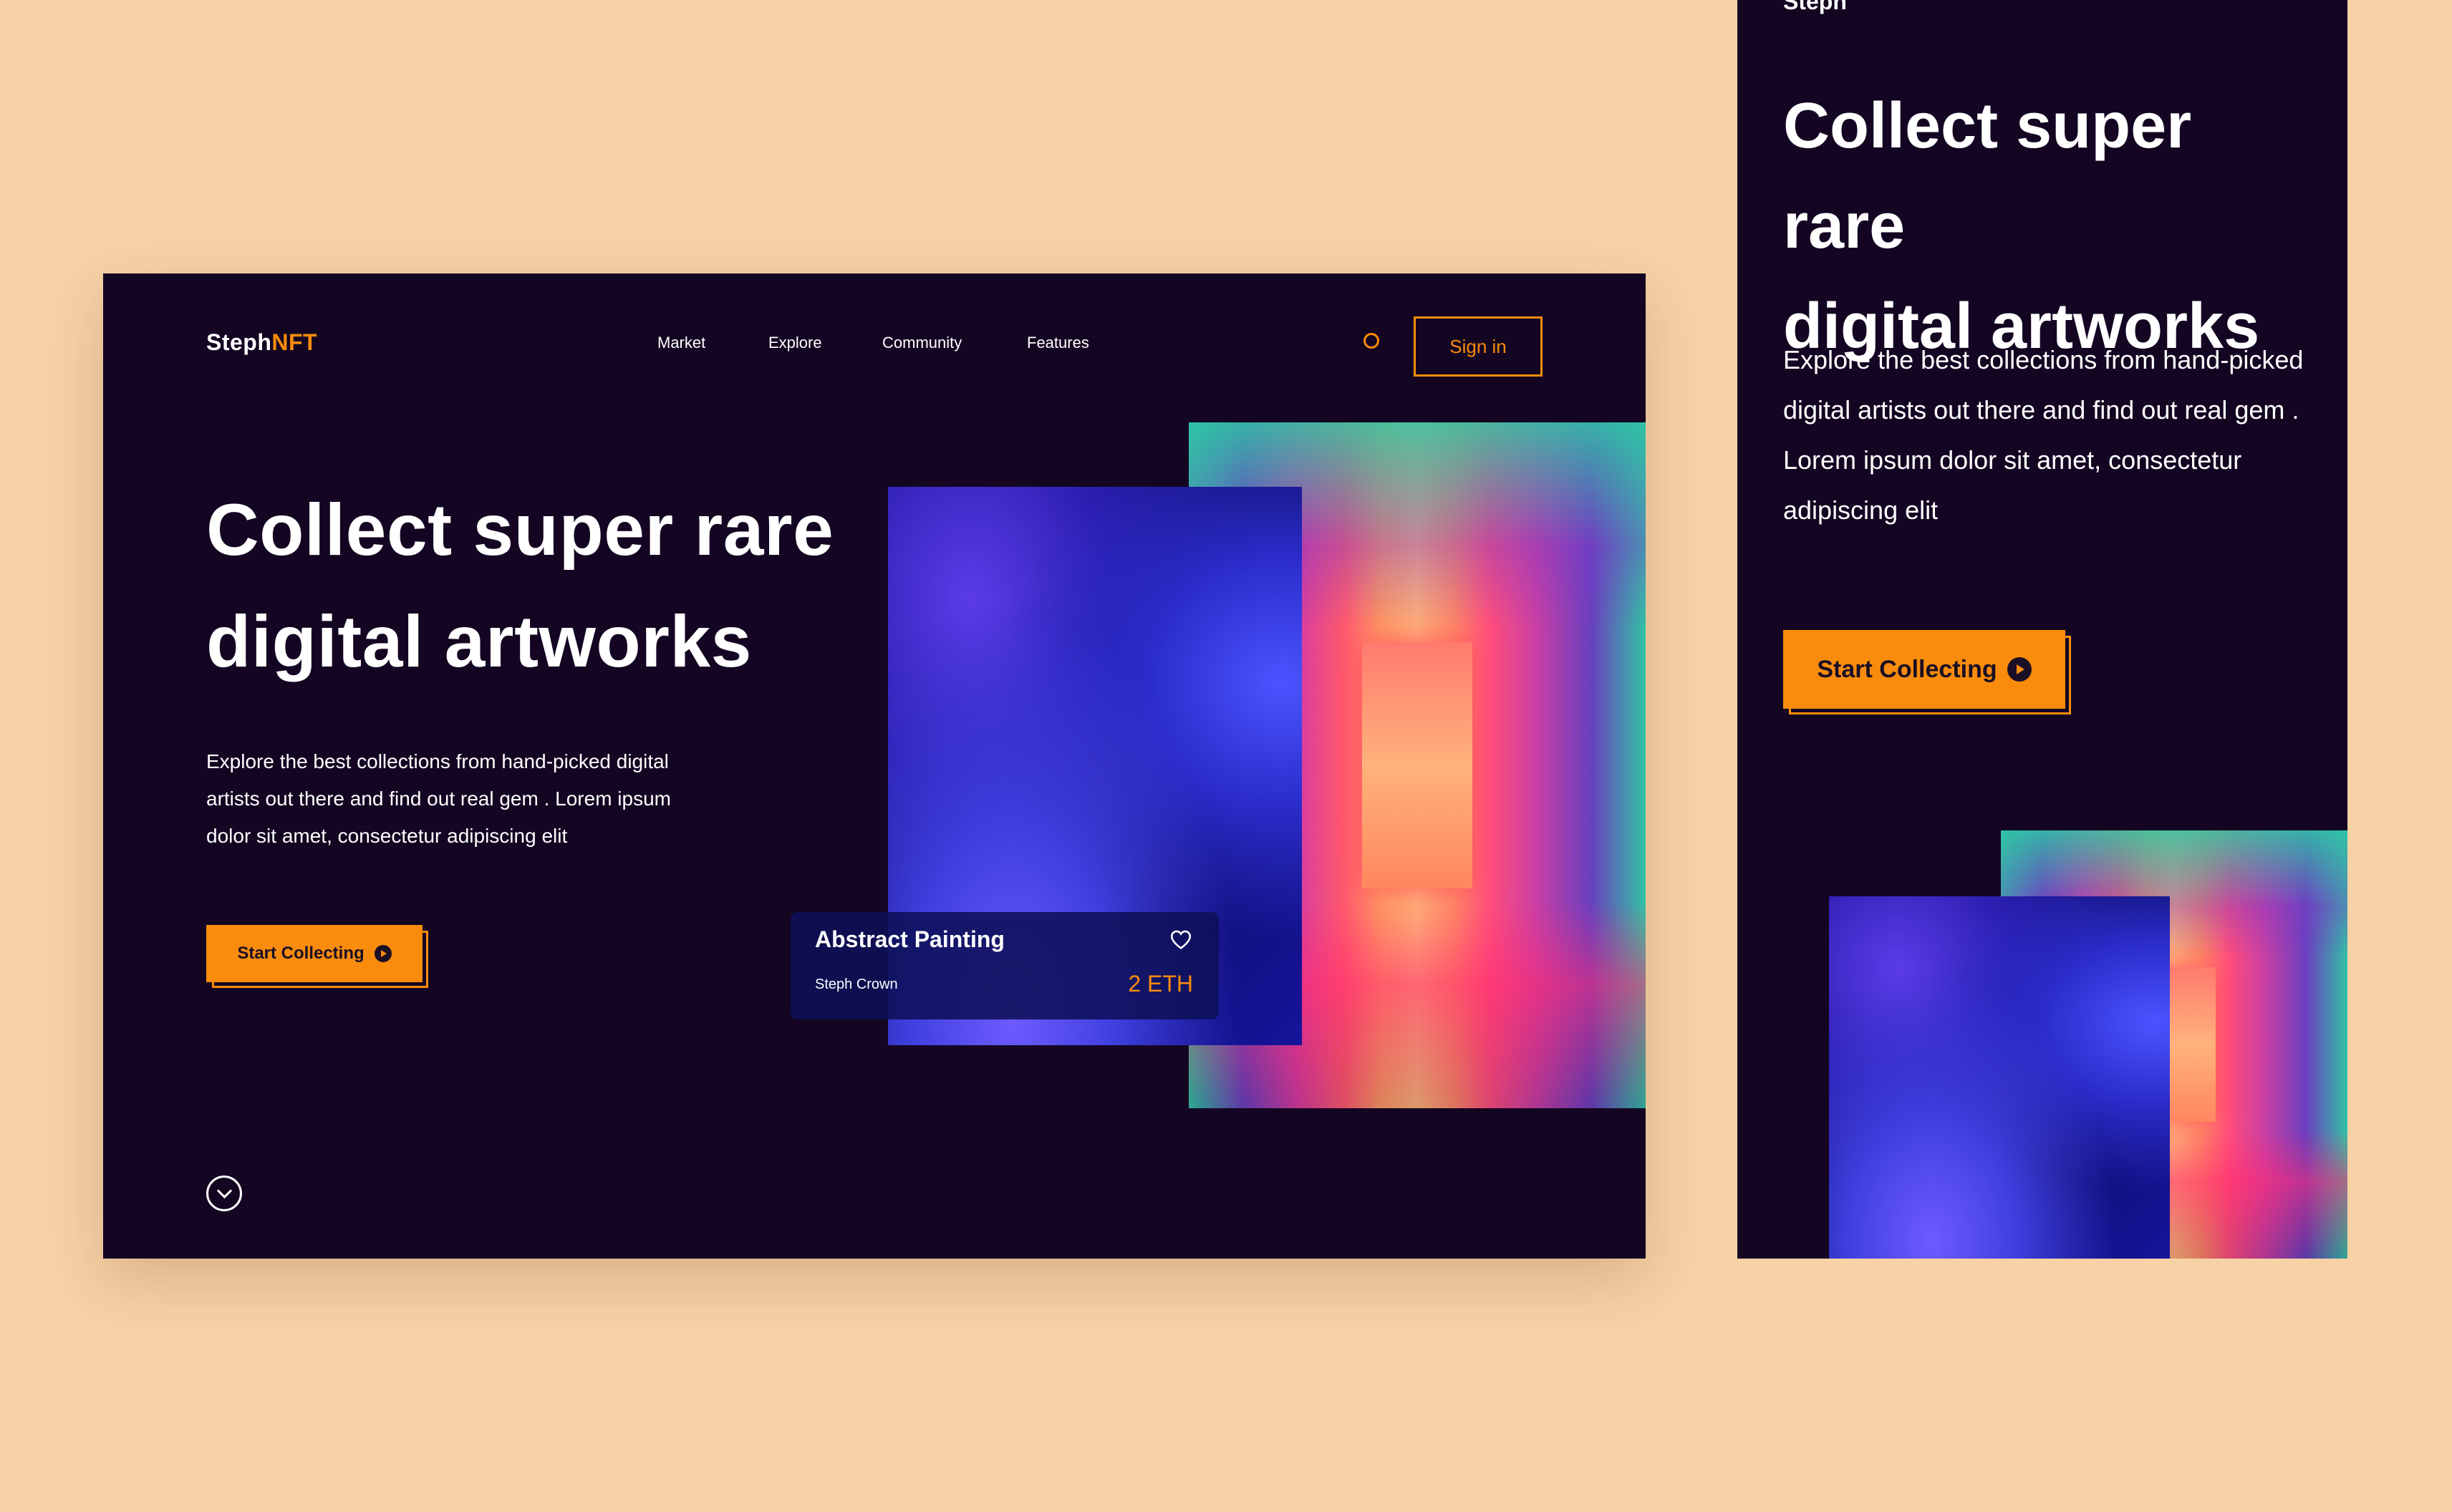 Image resolution: width=2452 pixels, height=1512 pixels. I want to click on heart-icon, so click(1181, 940).